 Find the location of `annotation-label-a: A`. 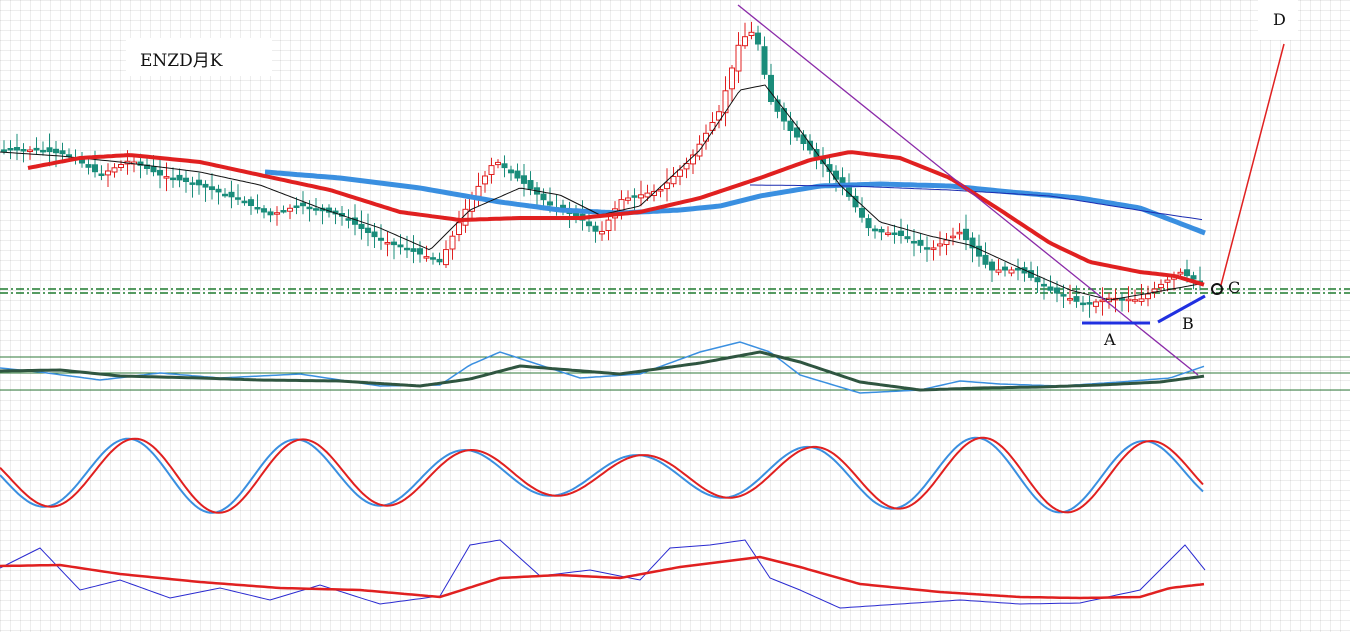

annotation-label-a: A is located at coordinates (1110, 339).